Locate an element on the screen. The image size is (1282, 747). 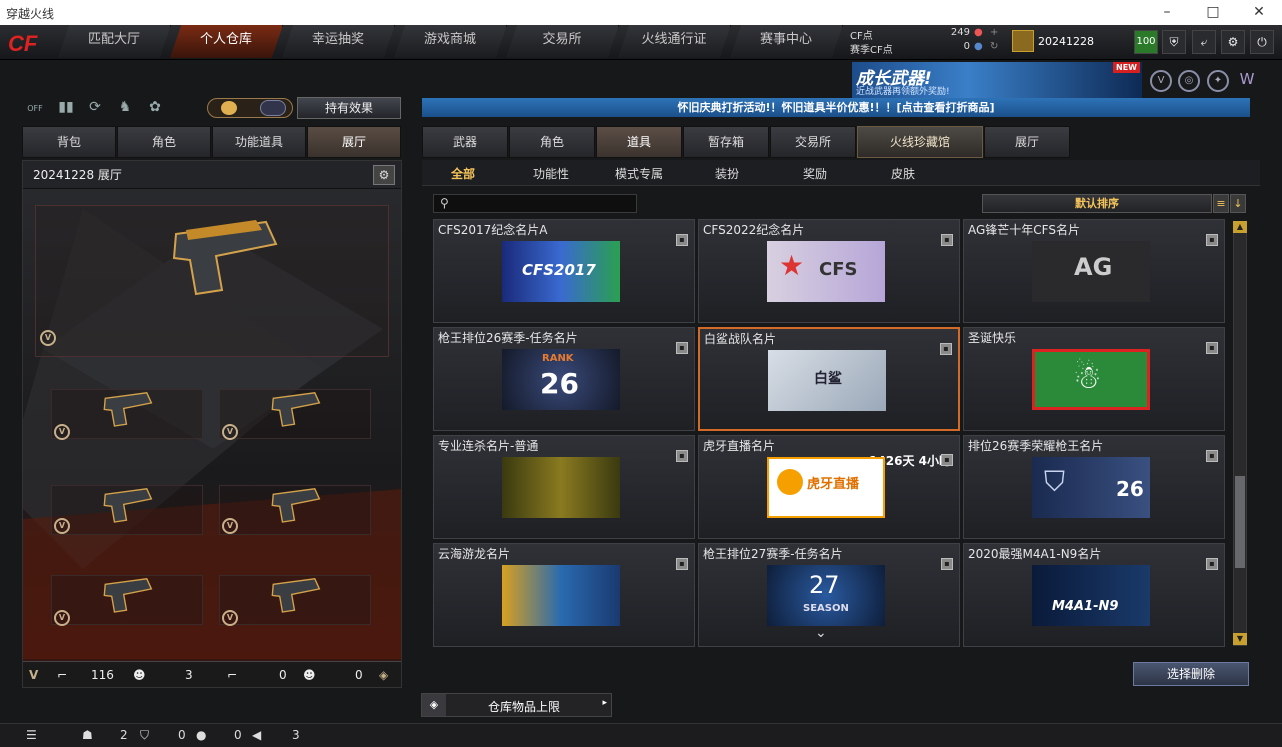
character-view-icon is located at coordinates (229, 108).